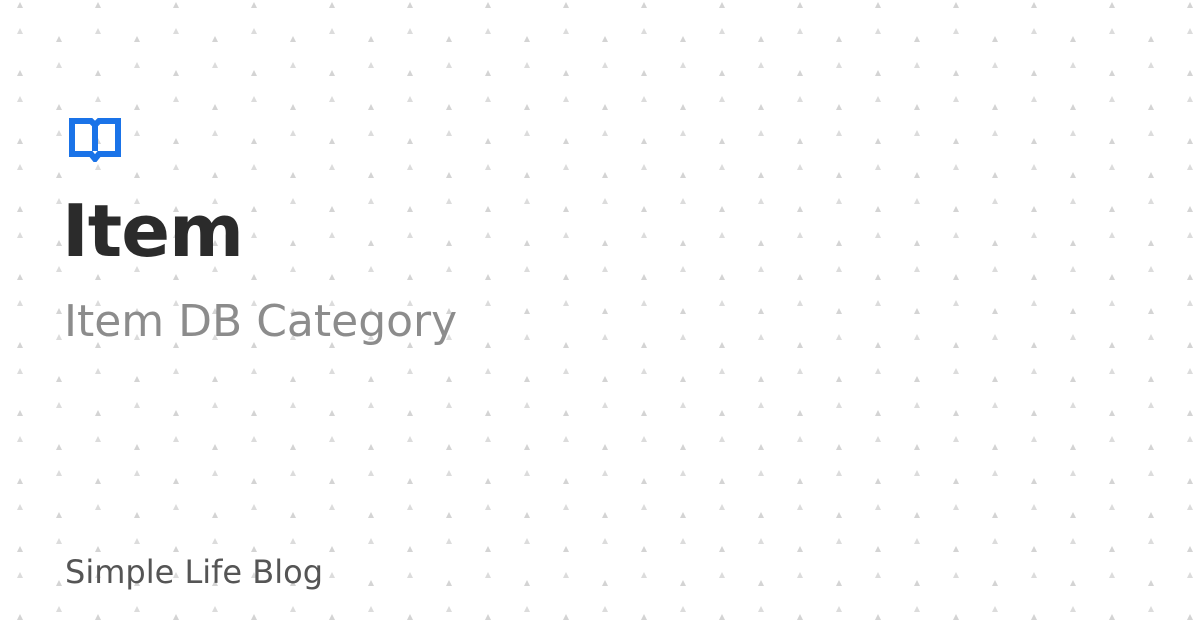 This screenshot has width=1200, height=630. Describe the element at coordinates (95, 141) in the screenshot. I see `open-book-icon` at that location.